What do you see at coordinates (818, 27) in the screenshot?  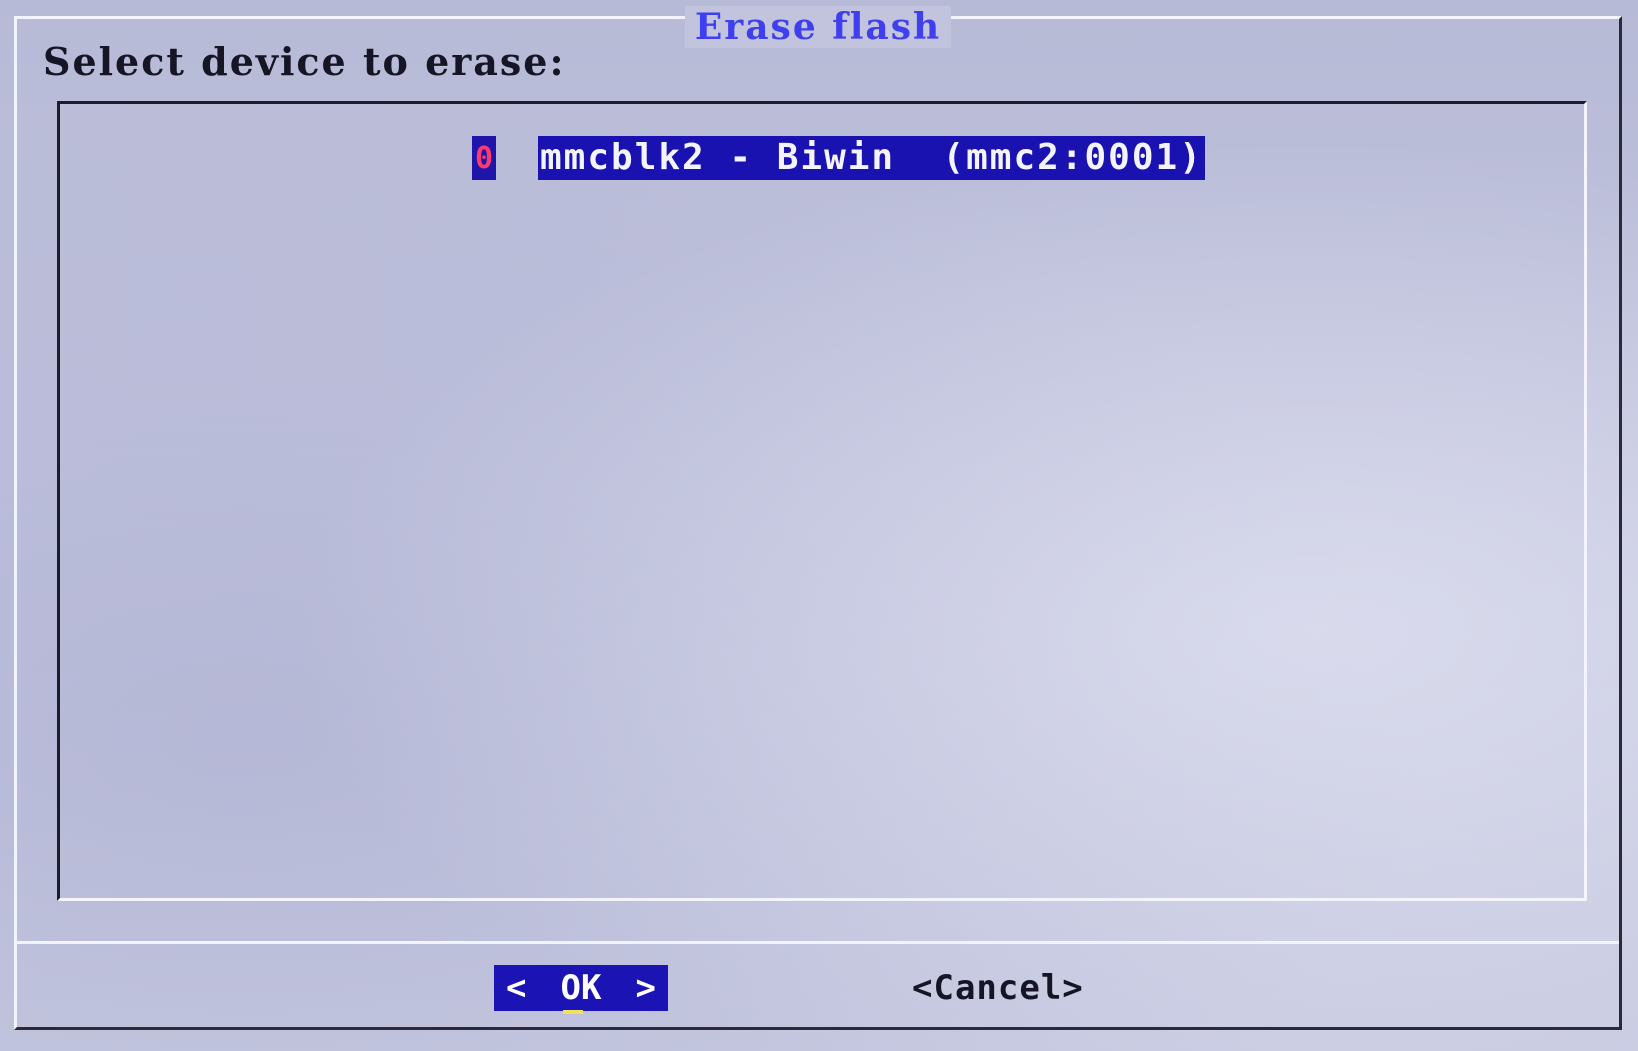 I see `dialog-title-text: Erase flash` at bounding box center [818, 27].